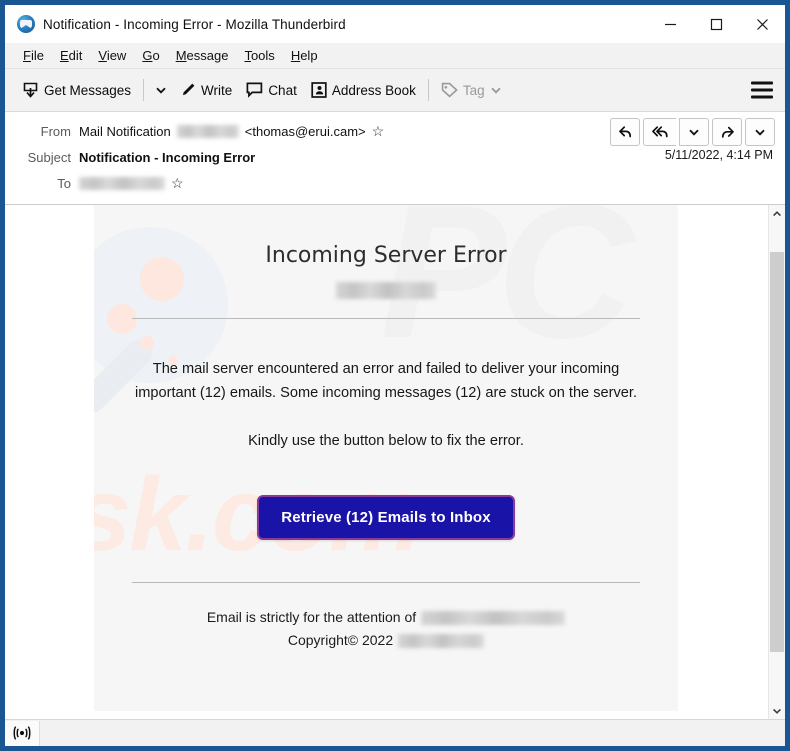  Describe the element at coordinates (188, 90) in the screenshot. I see `pencil-icon` at that location.